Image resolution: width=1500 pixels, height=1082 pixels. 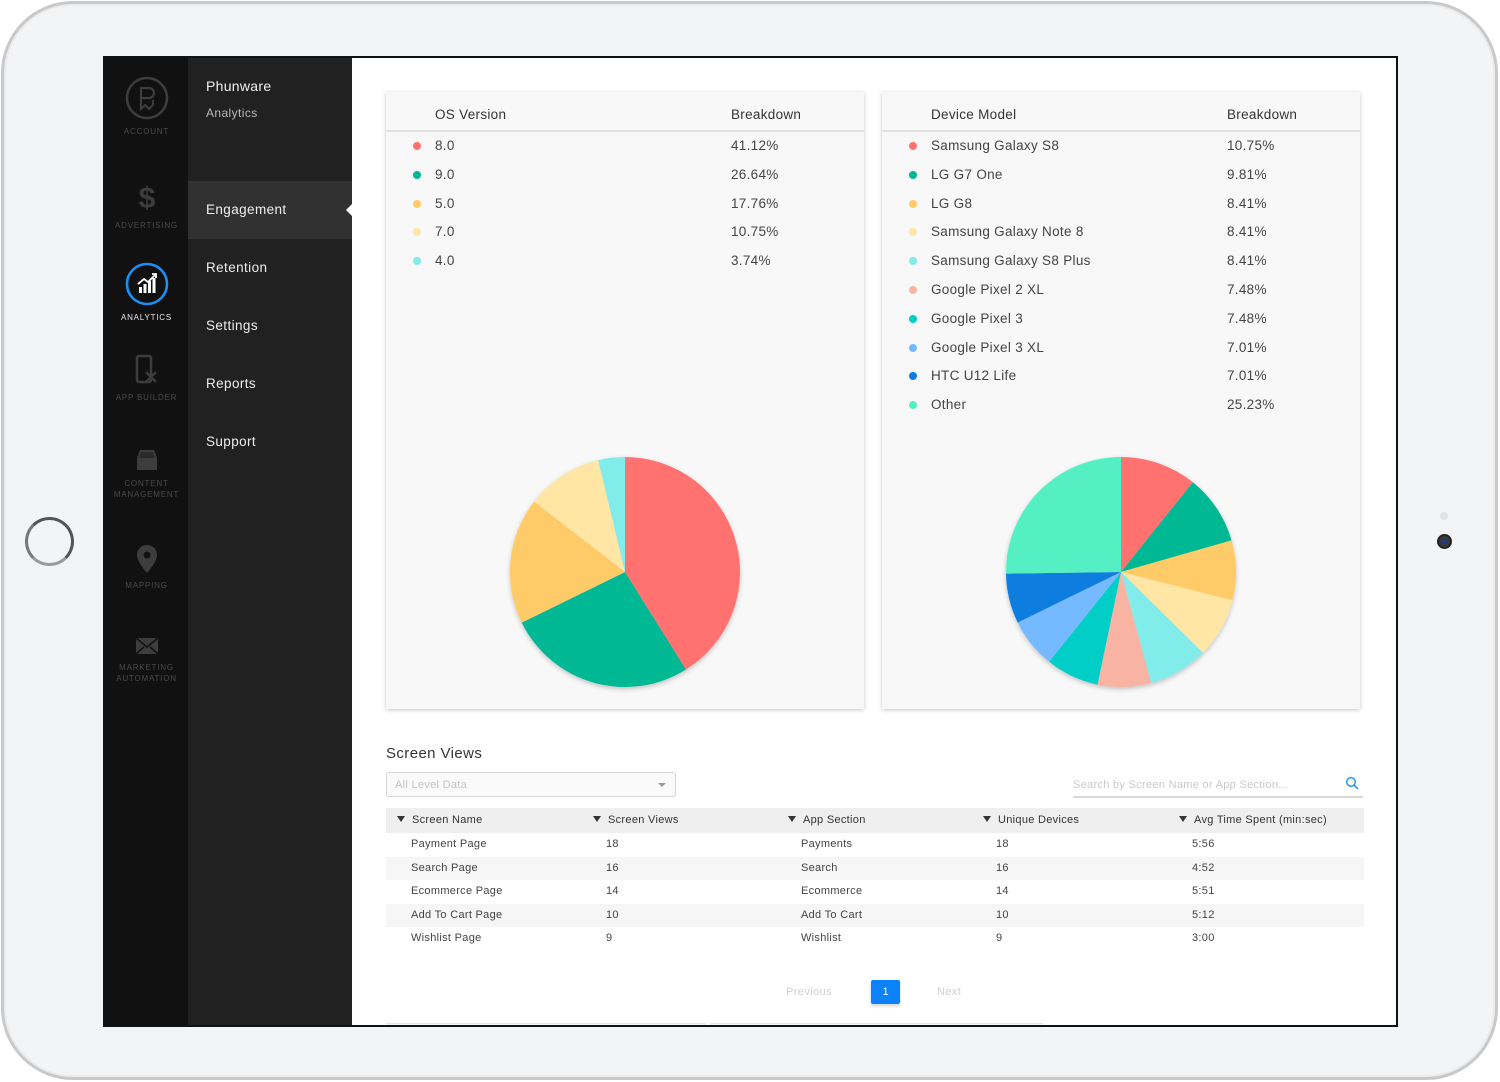 I want to click on table-cell: 4:52, so click(x=1203, y=867).